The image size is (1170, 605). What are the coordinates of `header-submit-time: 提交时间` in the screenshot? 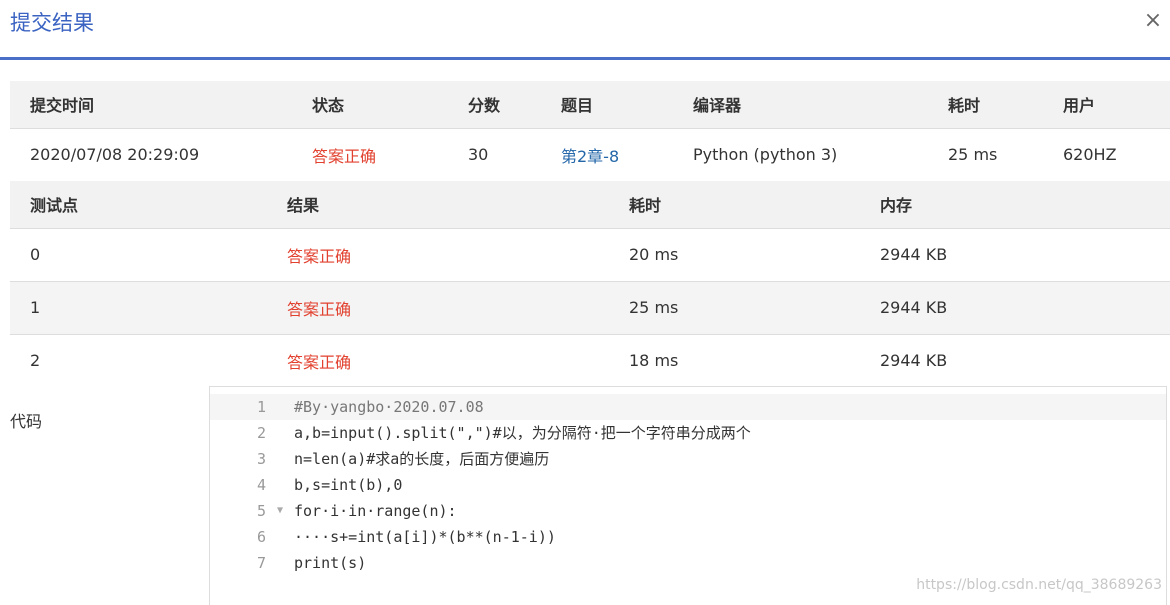 It's located at (62, 106).